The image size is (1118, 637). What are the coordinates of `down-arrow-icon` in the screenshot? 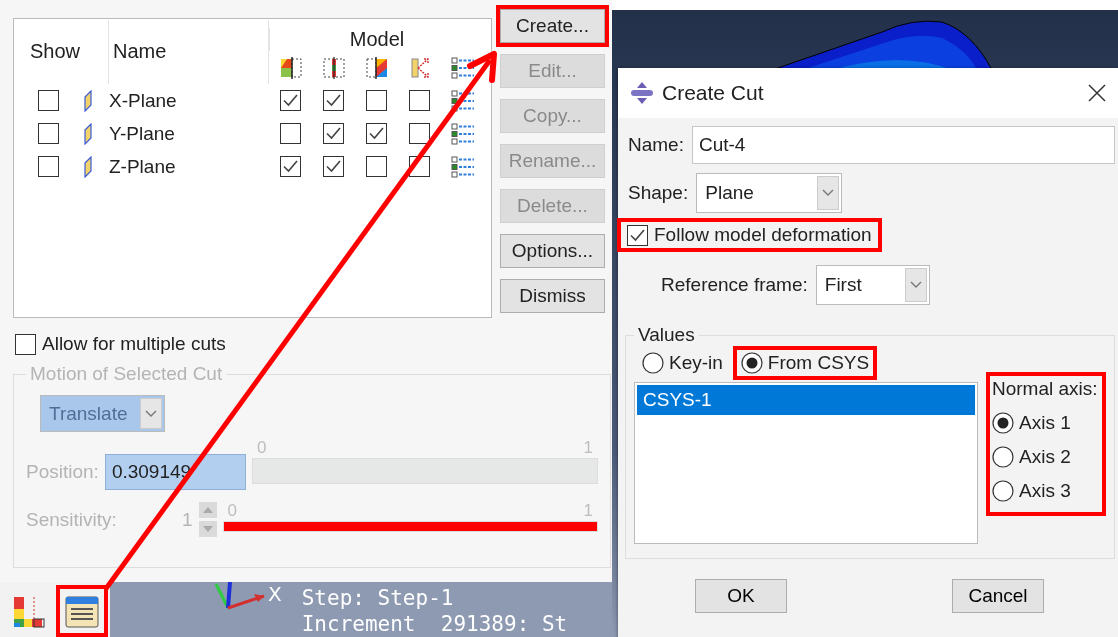 It's located at (207, 529).